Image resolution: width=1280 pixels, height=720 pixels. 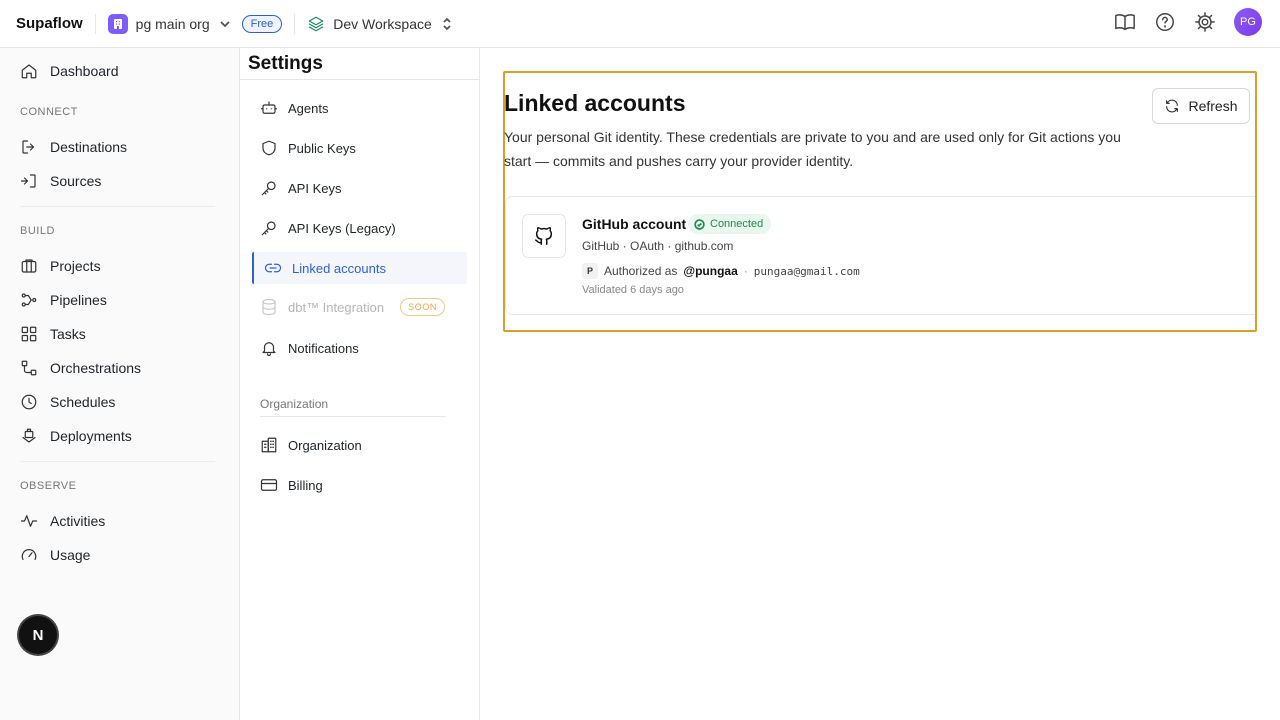 What do you see at coordinates (83, 402) in the screenshot?
I see `nav-label: Schedules` at bounding box center [83, 402].